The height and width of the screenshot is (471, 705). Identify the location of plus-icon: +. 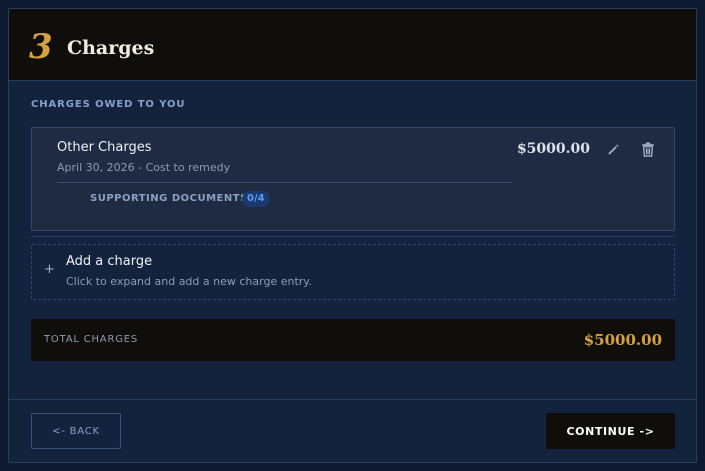
(49, 269).